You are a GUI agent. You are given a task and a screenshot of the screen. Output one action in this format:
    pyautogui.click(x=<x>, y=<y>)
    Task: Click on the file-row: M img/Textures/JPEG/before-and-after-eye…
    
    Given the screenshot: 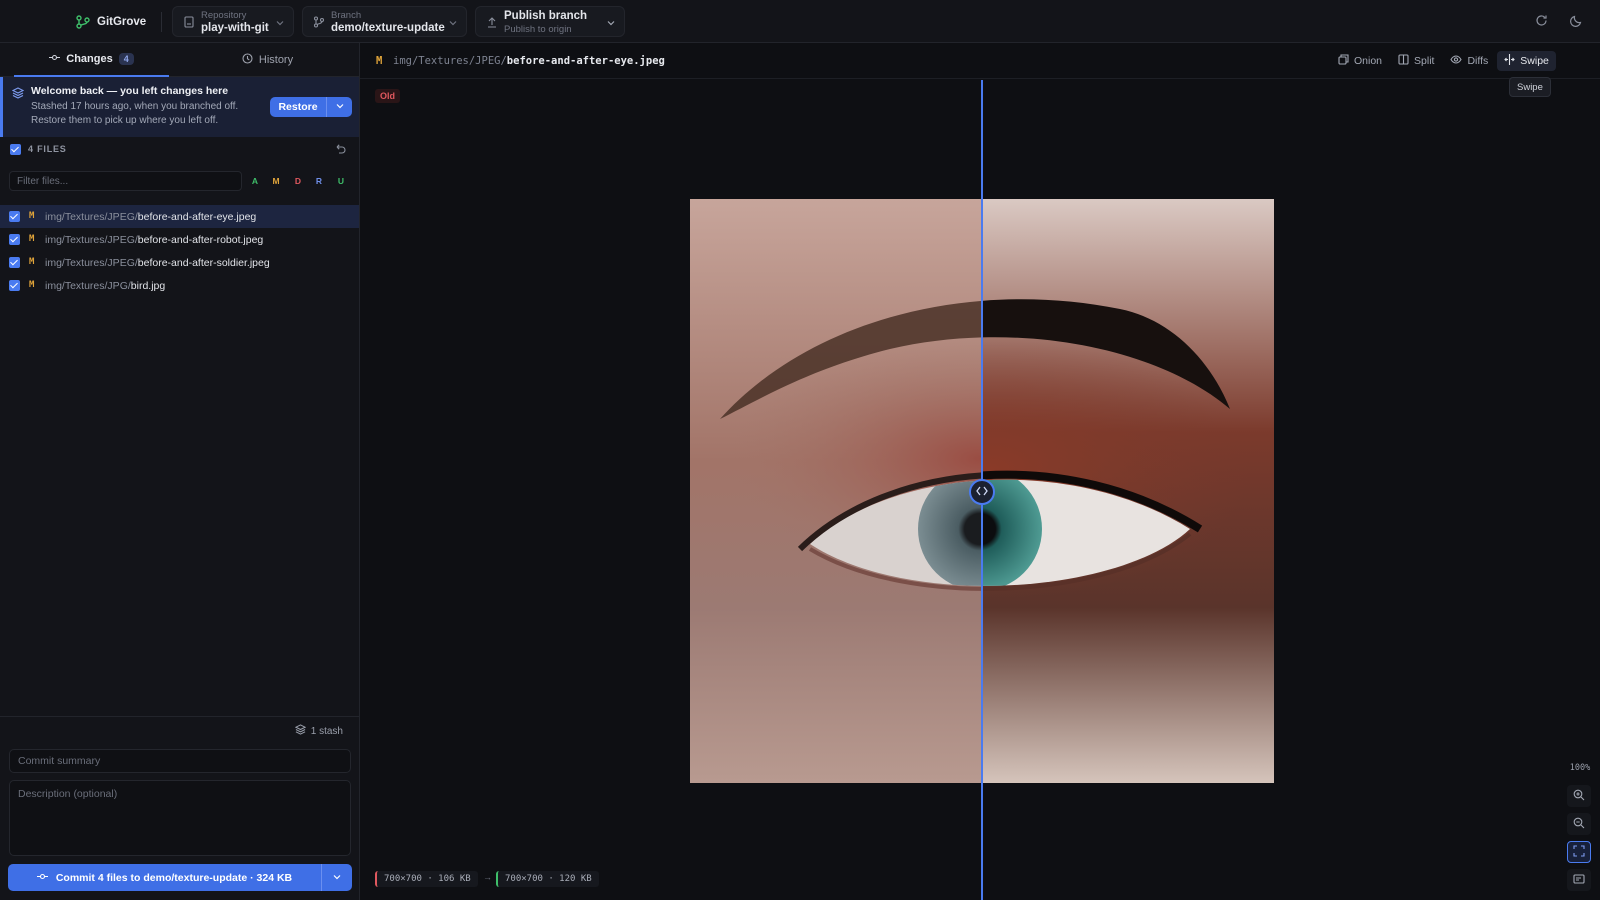 What is the action you would take?
    pyautogui.click(x=179, y=216)
    